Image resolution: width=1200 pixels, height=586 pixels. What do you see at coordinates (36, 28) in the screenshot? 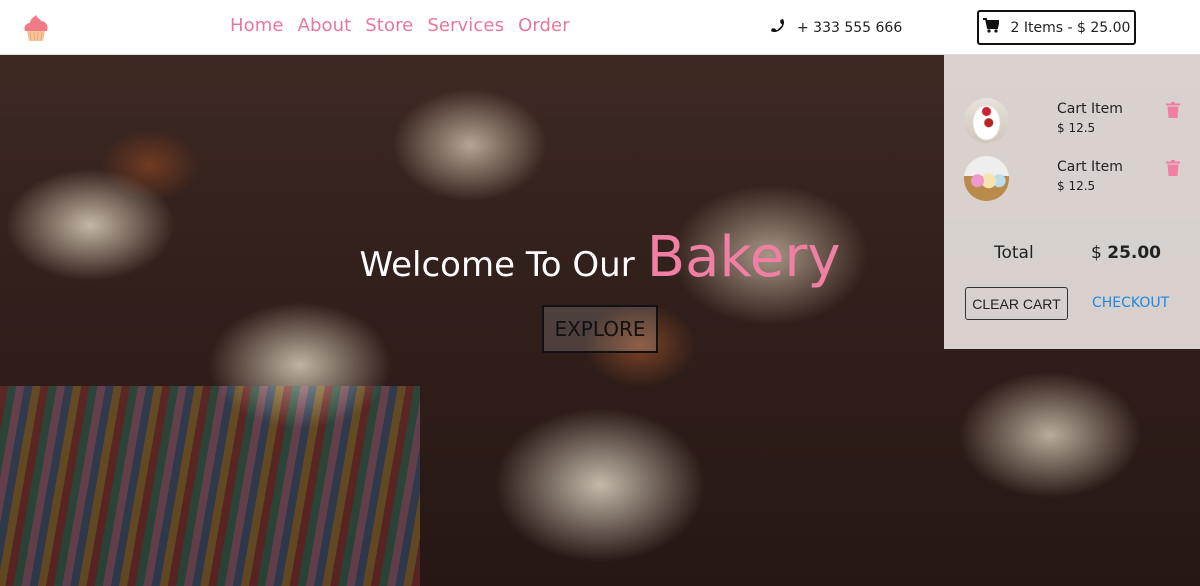
I see `cupcake-logo-icon` at bounding box center [36, 28].